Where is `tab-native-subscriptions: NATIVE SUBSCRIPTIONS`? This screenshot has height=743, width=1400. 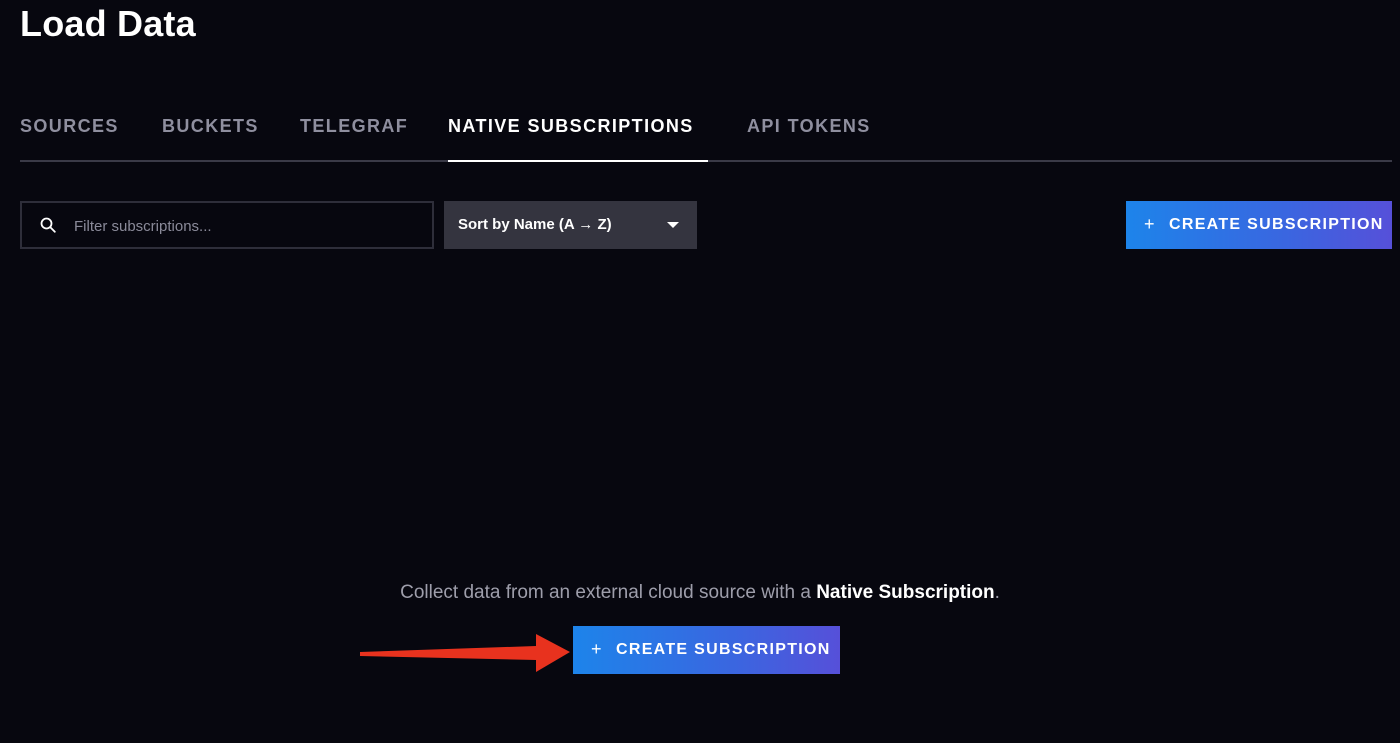 tab-native-subscriptions: NATIVE SUBSCRIPTIONS is located at coordinates (578, 139).